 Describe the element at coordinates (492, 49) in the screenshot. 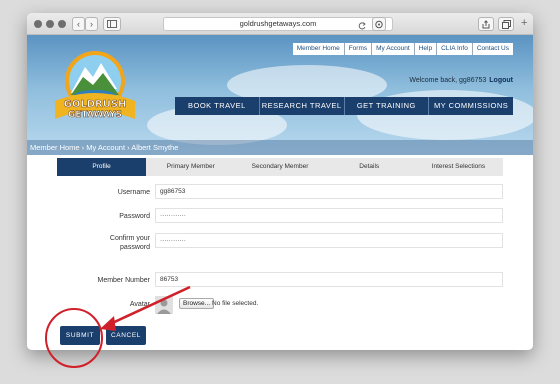

I see `top-link-contact-us: Contact Us` at that location.